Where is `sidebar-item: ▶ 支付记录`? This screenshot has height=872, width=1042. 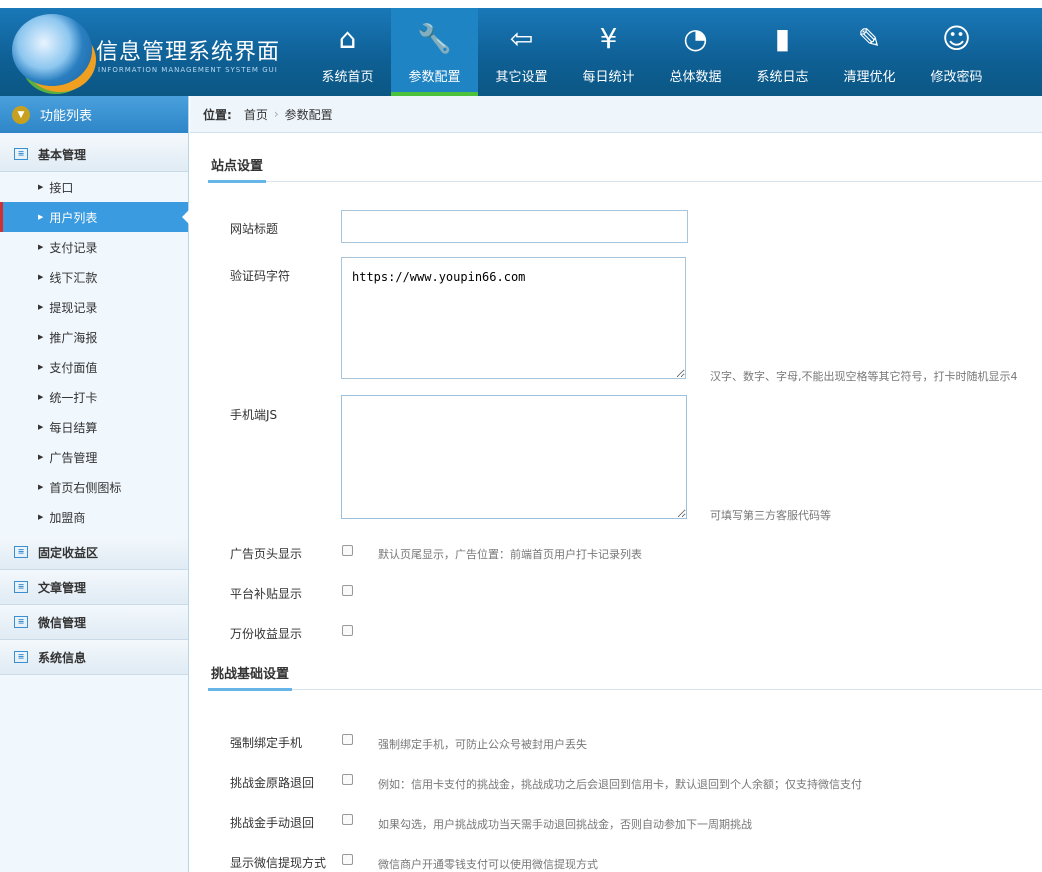 sidebar-item: ▶ 支付记录 is located at coordinates (94, 247).